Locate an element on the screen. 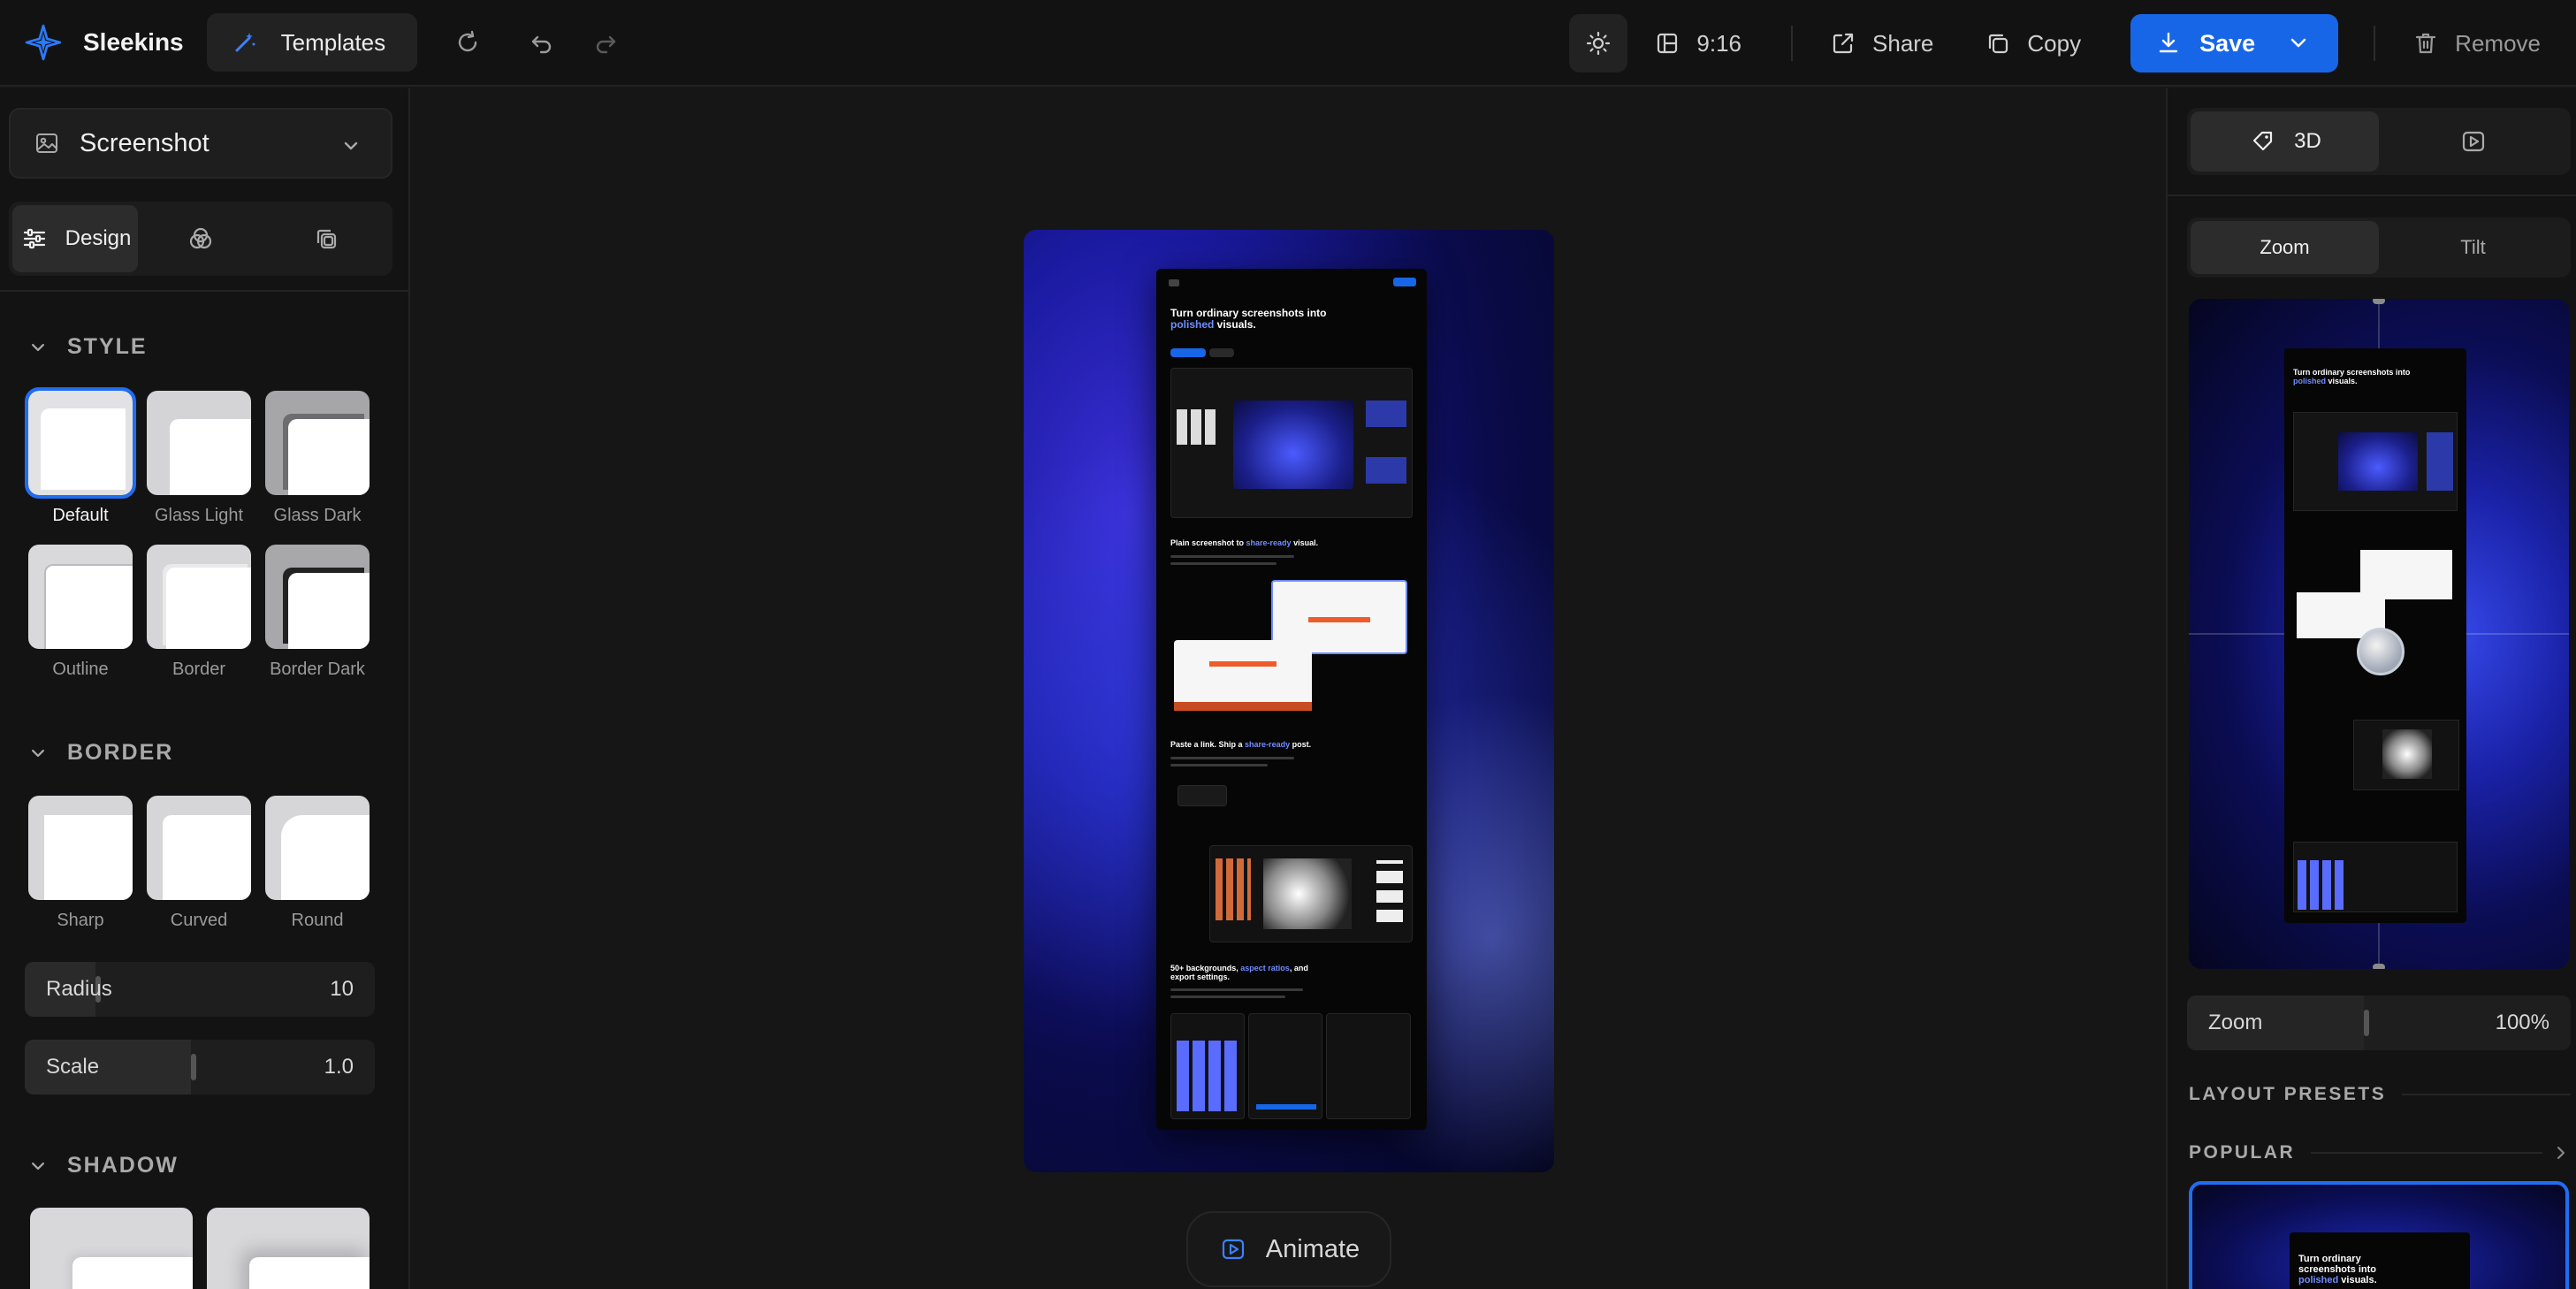  scale-label: Scale is located at coordinates (73, 1067).